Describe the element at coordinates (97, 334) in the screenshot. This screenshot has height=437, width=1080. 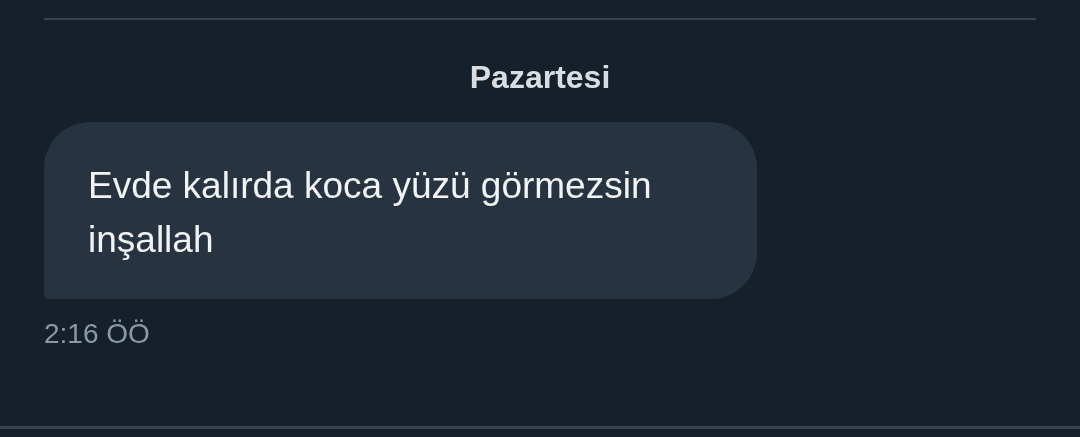
I see `message-time: 2:16 ÖÖ` at that location.